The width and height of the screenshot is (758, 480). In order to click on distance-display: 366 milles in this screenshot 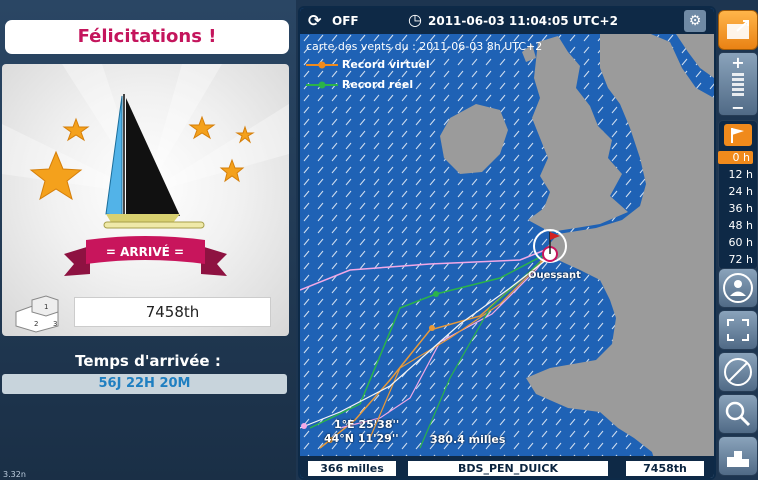, I will do `click(352, 468)`.